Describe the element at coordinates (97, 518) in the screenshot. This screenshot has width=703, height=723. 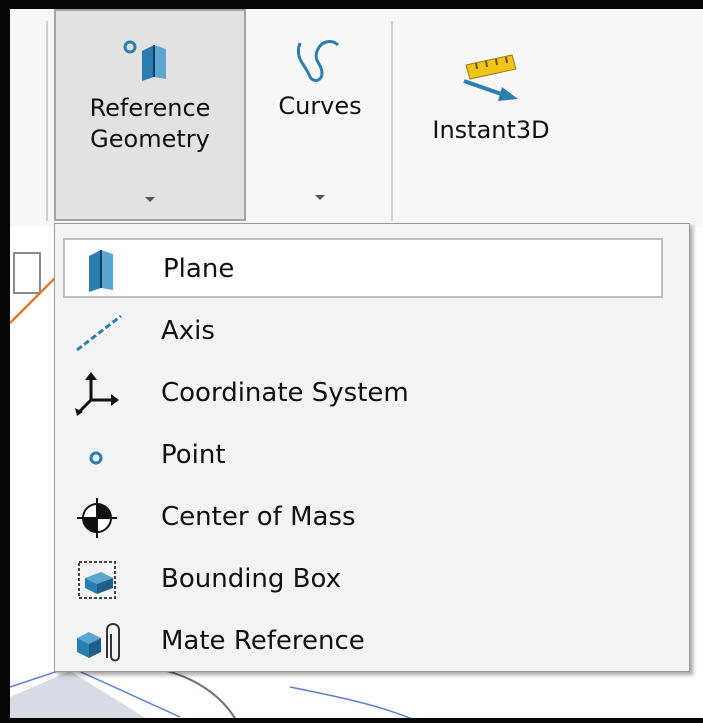
I see `center-of-mass-icon` at that location.